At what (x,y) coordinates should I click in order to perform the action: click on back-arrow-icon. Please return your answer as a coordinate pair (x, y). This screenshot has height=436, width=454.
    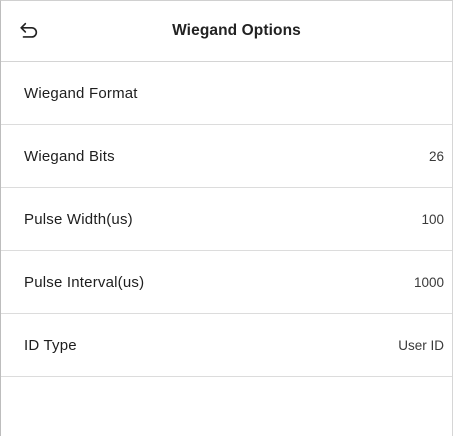
    Looking at the image, I should click on (29, 30).